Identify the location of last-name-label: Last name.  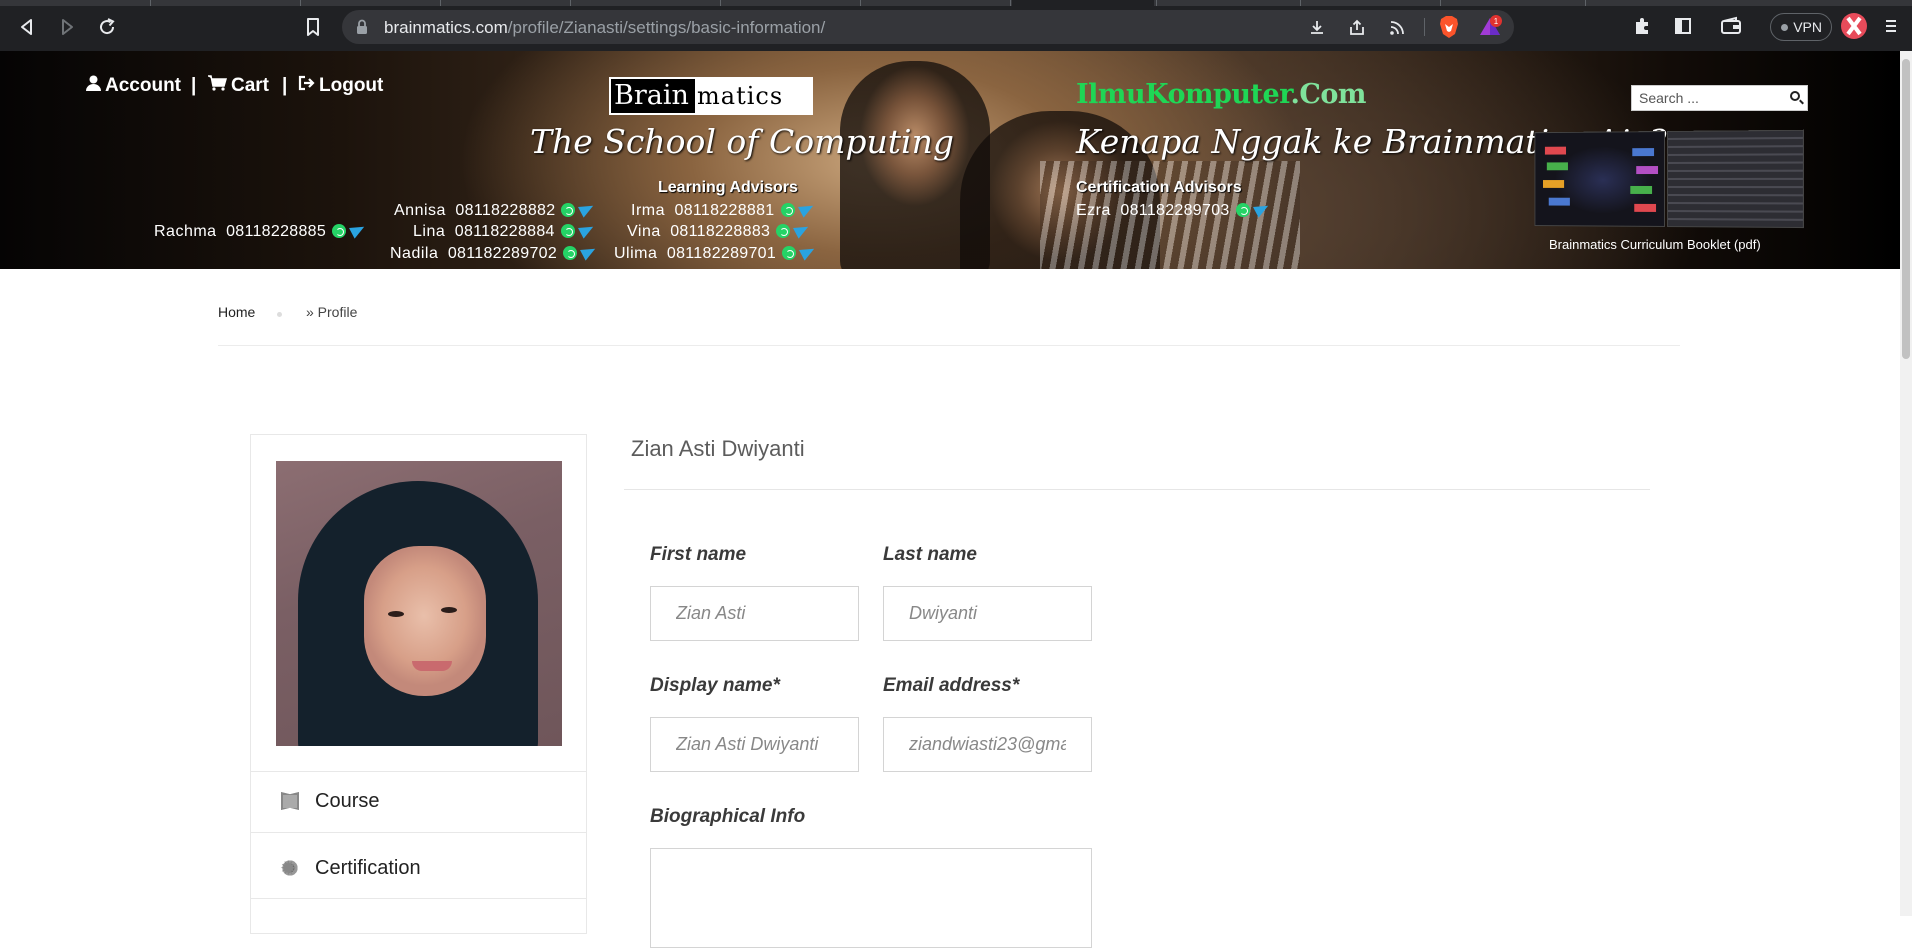
(930, 554).